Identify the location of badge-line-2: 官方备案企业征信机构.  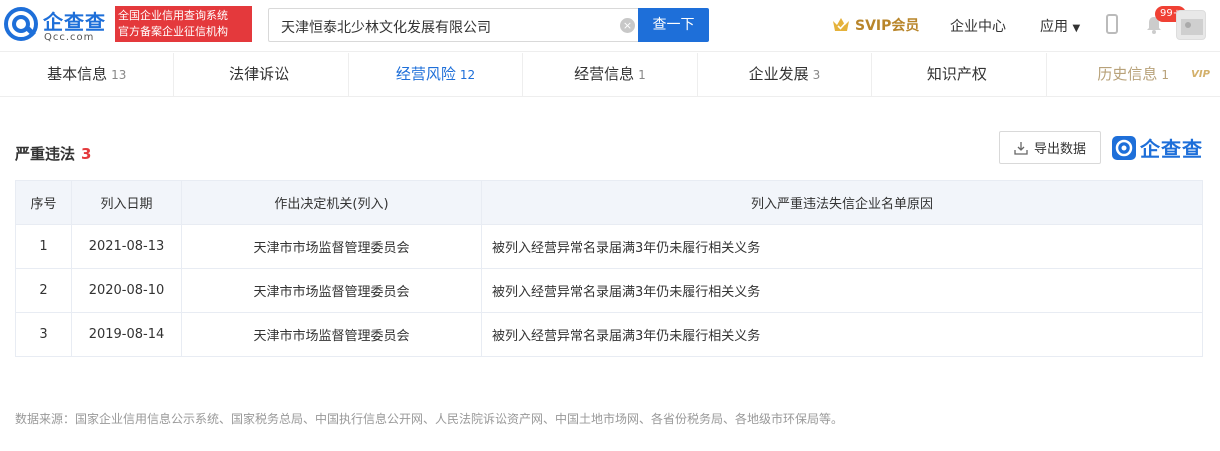
(173, 31).